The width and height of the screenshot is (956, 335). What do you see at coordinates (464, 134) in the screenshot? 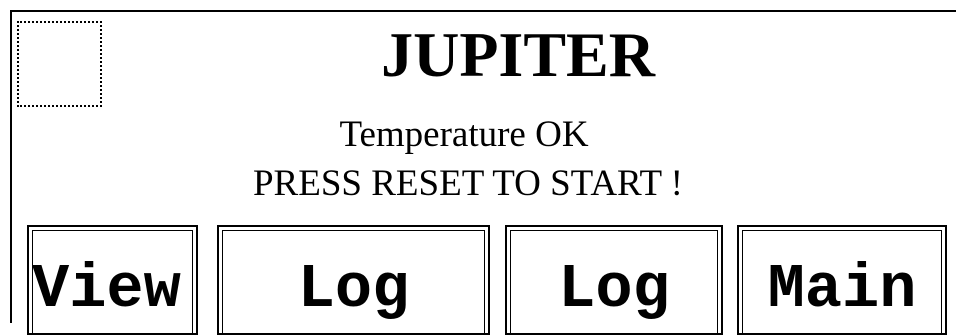
I see `status-text: Temperature OK` at bounding box center [464, 134].